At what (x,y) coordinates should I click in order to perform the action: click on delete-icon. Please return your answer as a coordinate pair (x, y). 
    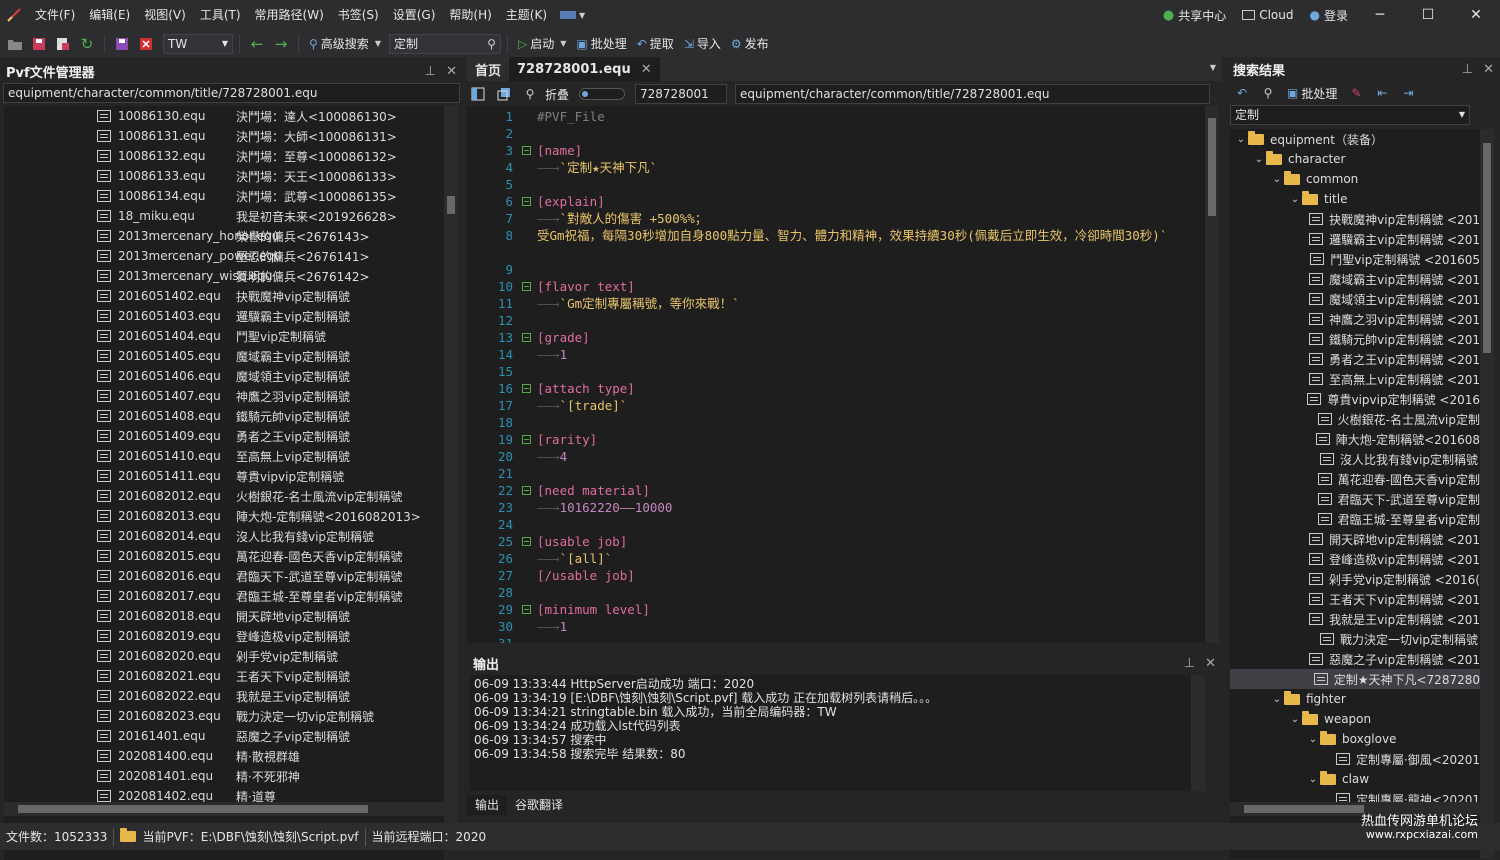
    Looking at the image, I should click on (146, 44).